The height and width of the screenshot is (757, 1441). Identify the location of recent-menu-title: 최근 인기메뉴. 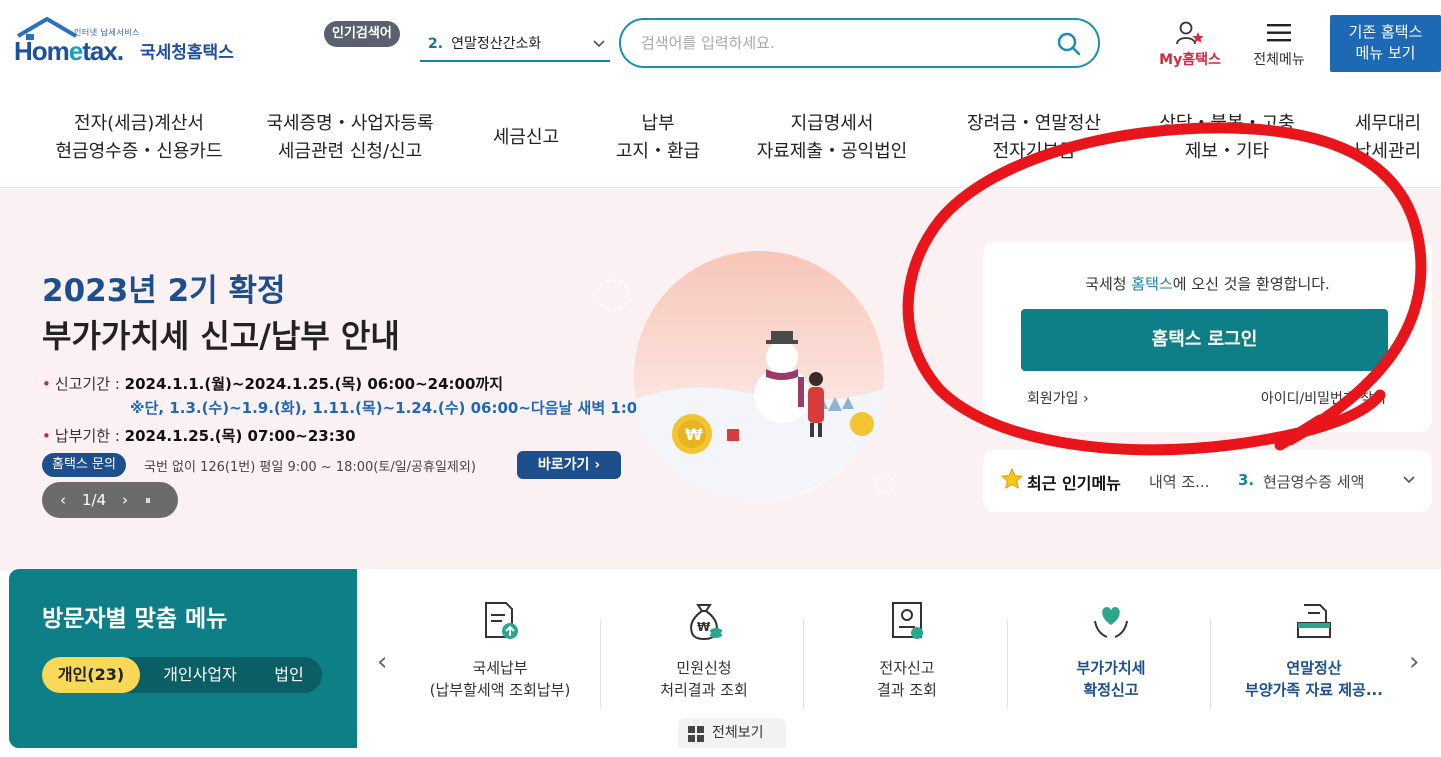
(1074, 483).